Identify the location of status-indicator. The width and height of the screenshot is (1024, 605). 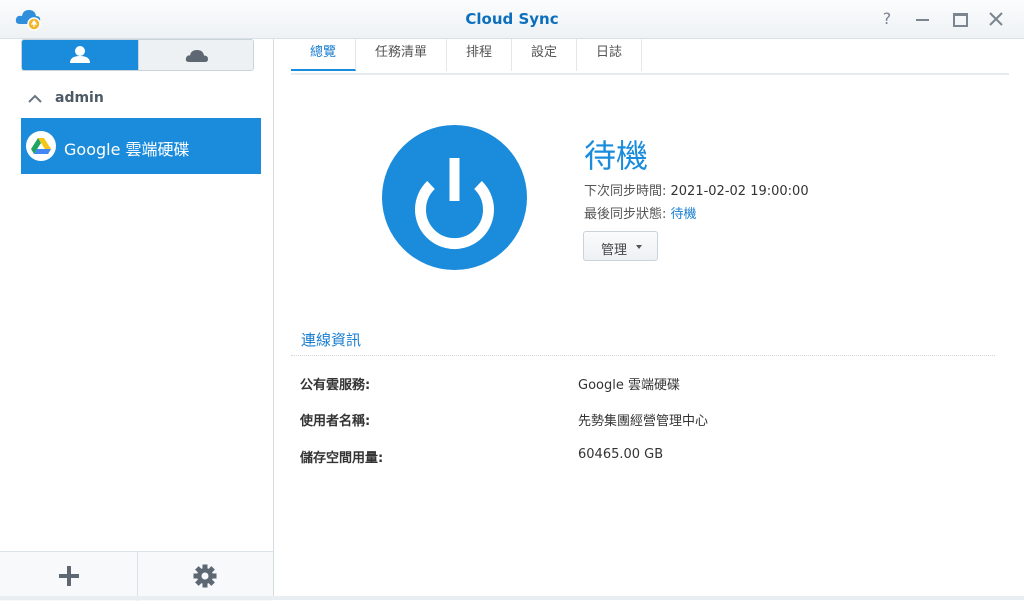
(454, 197).